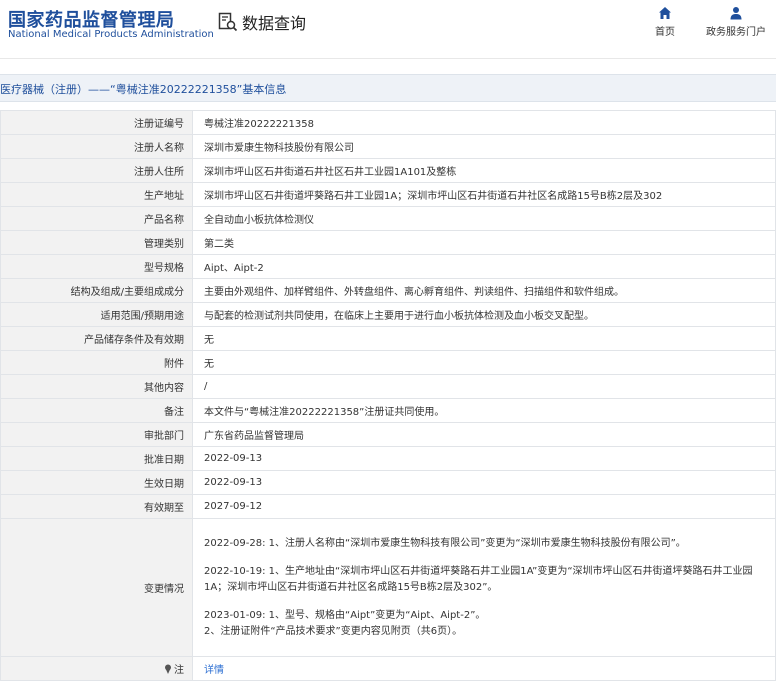 This screenshot has height=684, width=776. Describe the element at coordinates (274, 23) in the screenshot. I see `data-query-label: 数据查询` at that location.